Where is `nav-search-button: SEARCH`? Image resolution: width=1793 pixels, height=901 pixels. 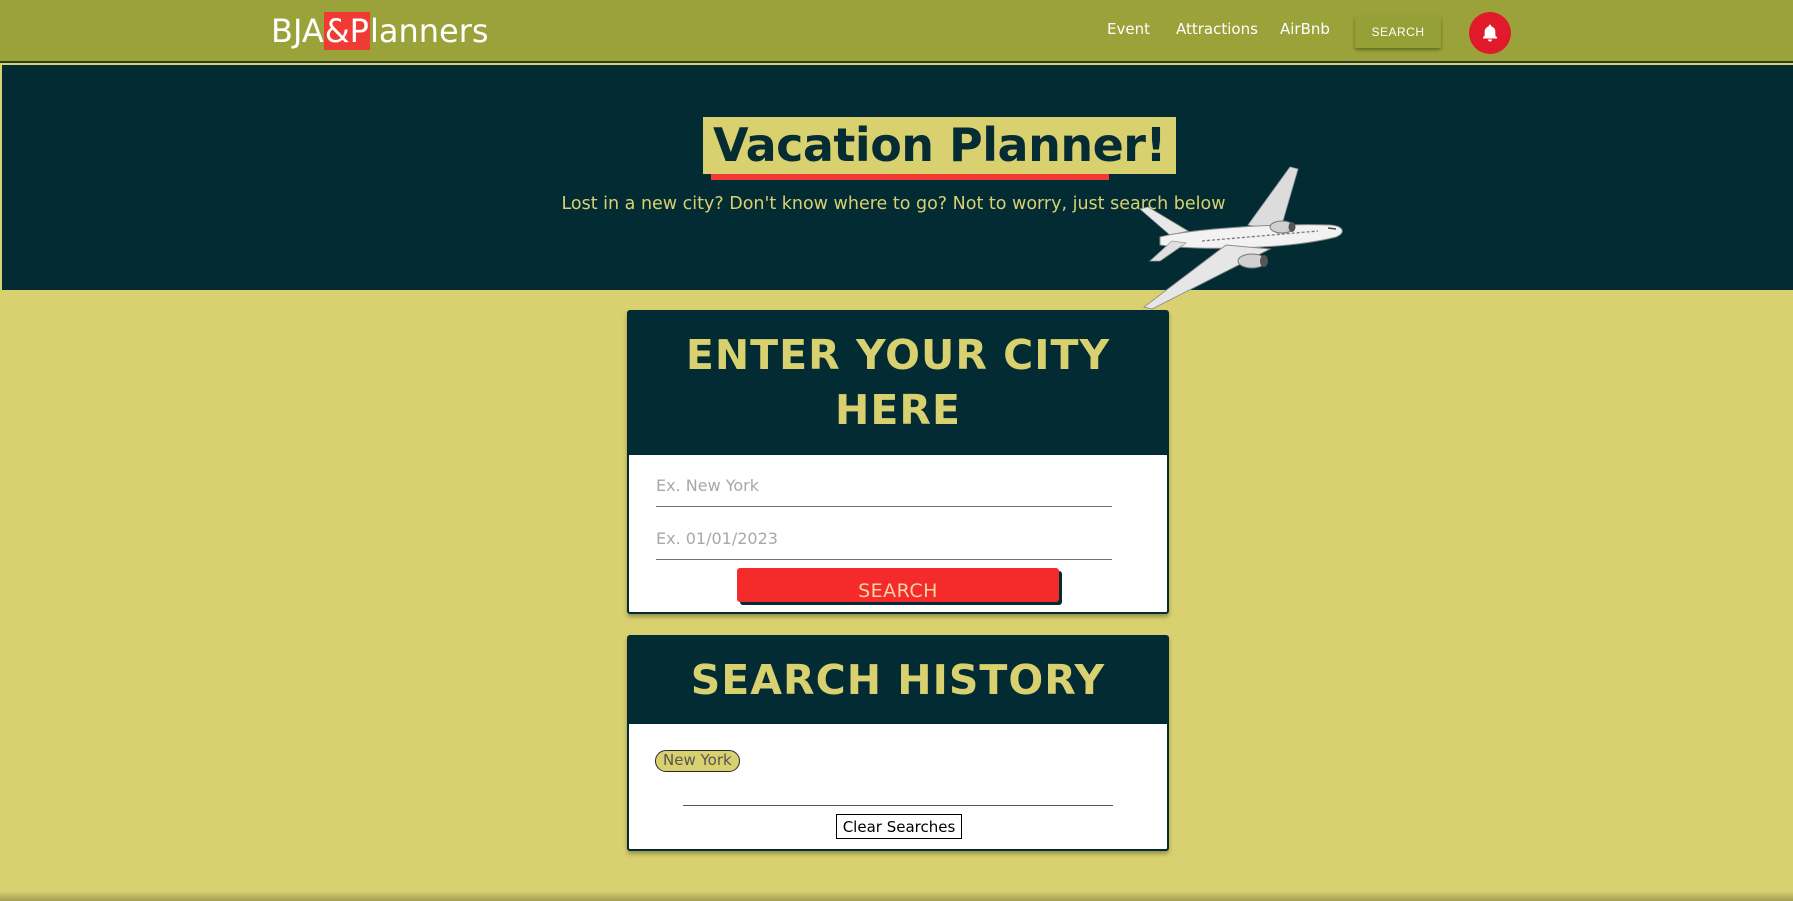 nav-search-button: SEARCH is located at coordinates (1398, 32).